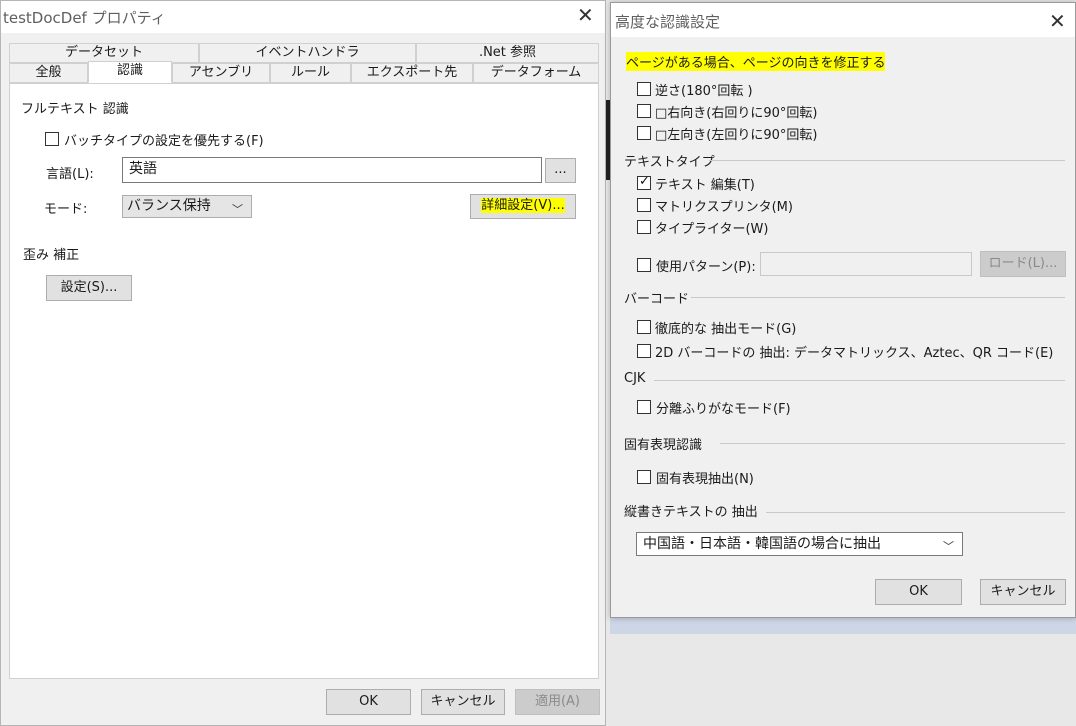 The width and height of the screenshot is (1076, 726). I want to click on tab-row-bottom: 全般 認識 アセンブリ ルール エクスポート先 データフォーム, so click(304, 72).